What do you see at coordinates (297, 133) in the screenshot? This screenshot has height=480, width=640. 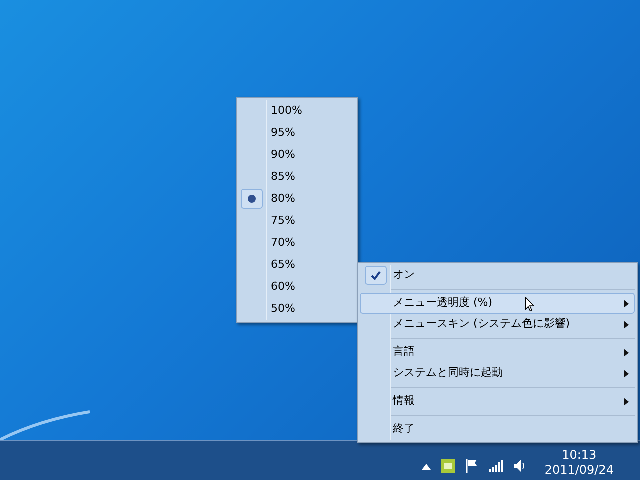 I see `submenu-item: 95%` at bounding box center [297, 133].